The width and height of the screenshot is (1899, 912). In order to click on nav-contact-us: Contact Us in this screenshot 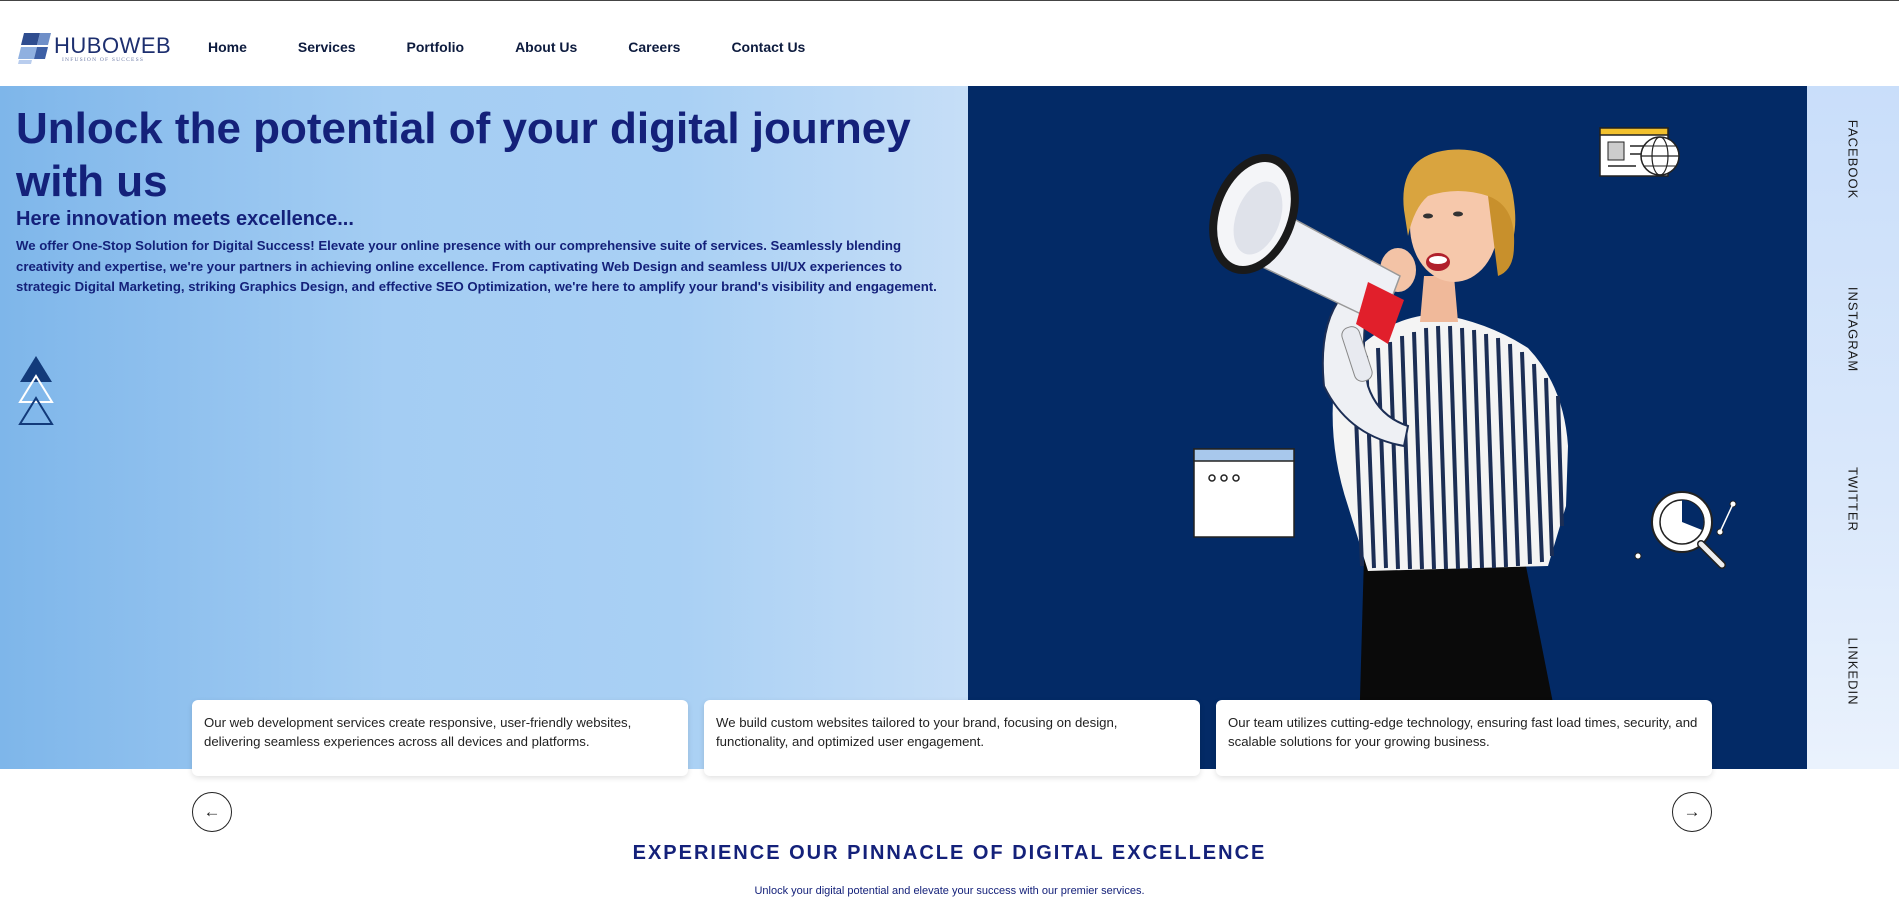, I will do `click(768, 47)`.